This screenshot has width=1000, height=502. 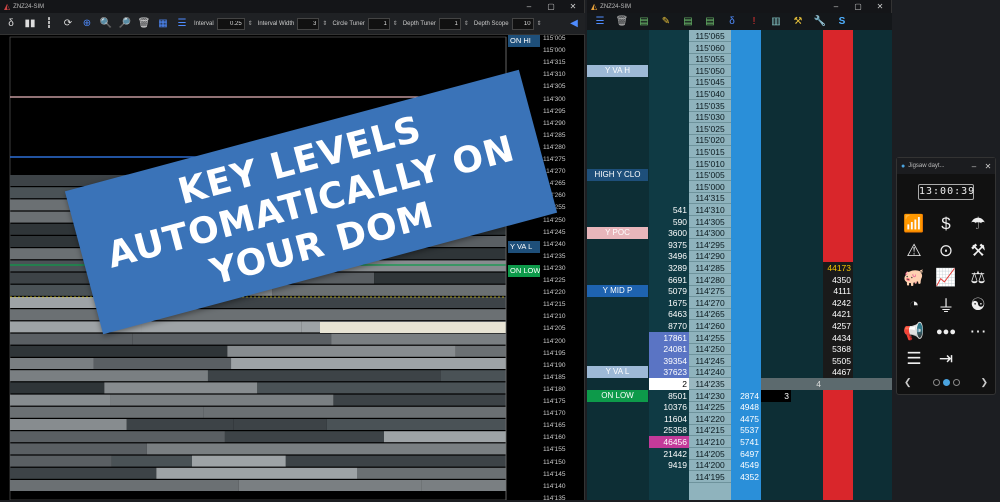 I want to click on more-icon: ⋯, so click(x=978, y=331).